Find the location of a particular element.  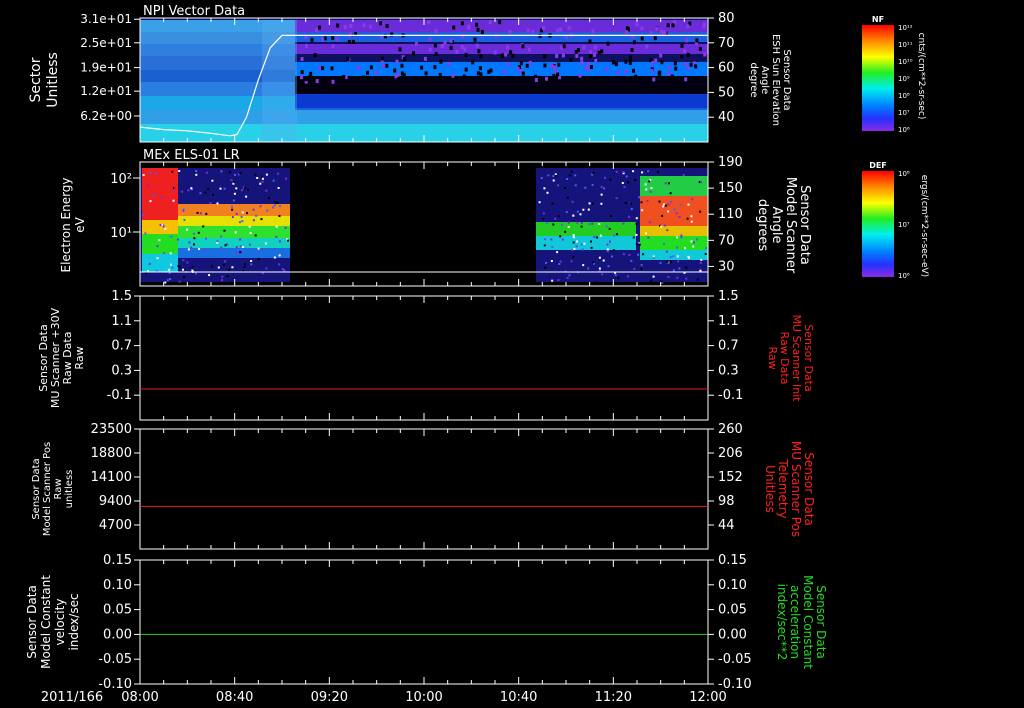

p4-left-ylabel-3: Raw is located at coordinates (58, 488).